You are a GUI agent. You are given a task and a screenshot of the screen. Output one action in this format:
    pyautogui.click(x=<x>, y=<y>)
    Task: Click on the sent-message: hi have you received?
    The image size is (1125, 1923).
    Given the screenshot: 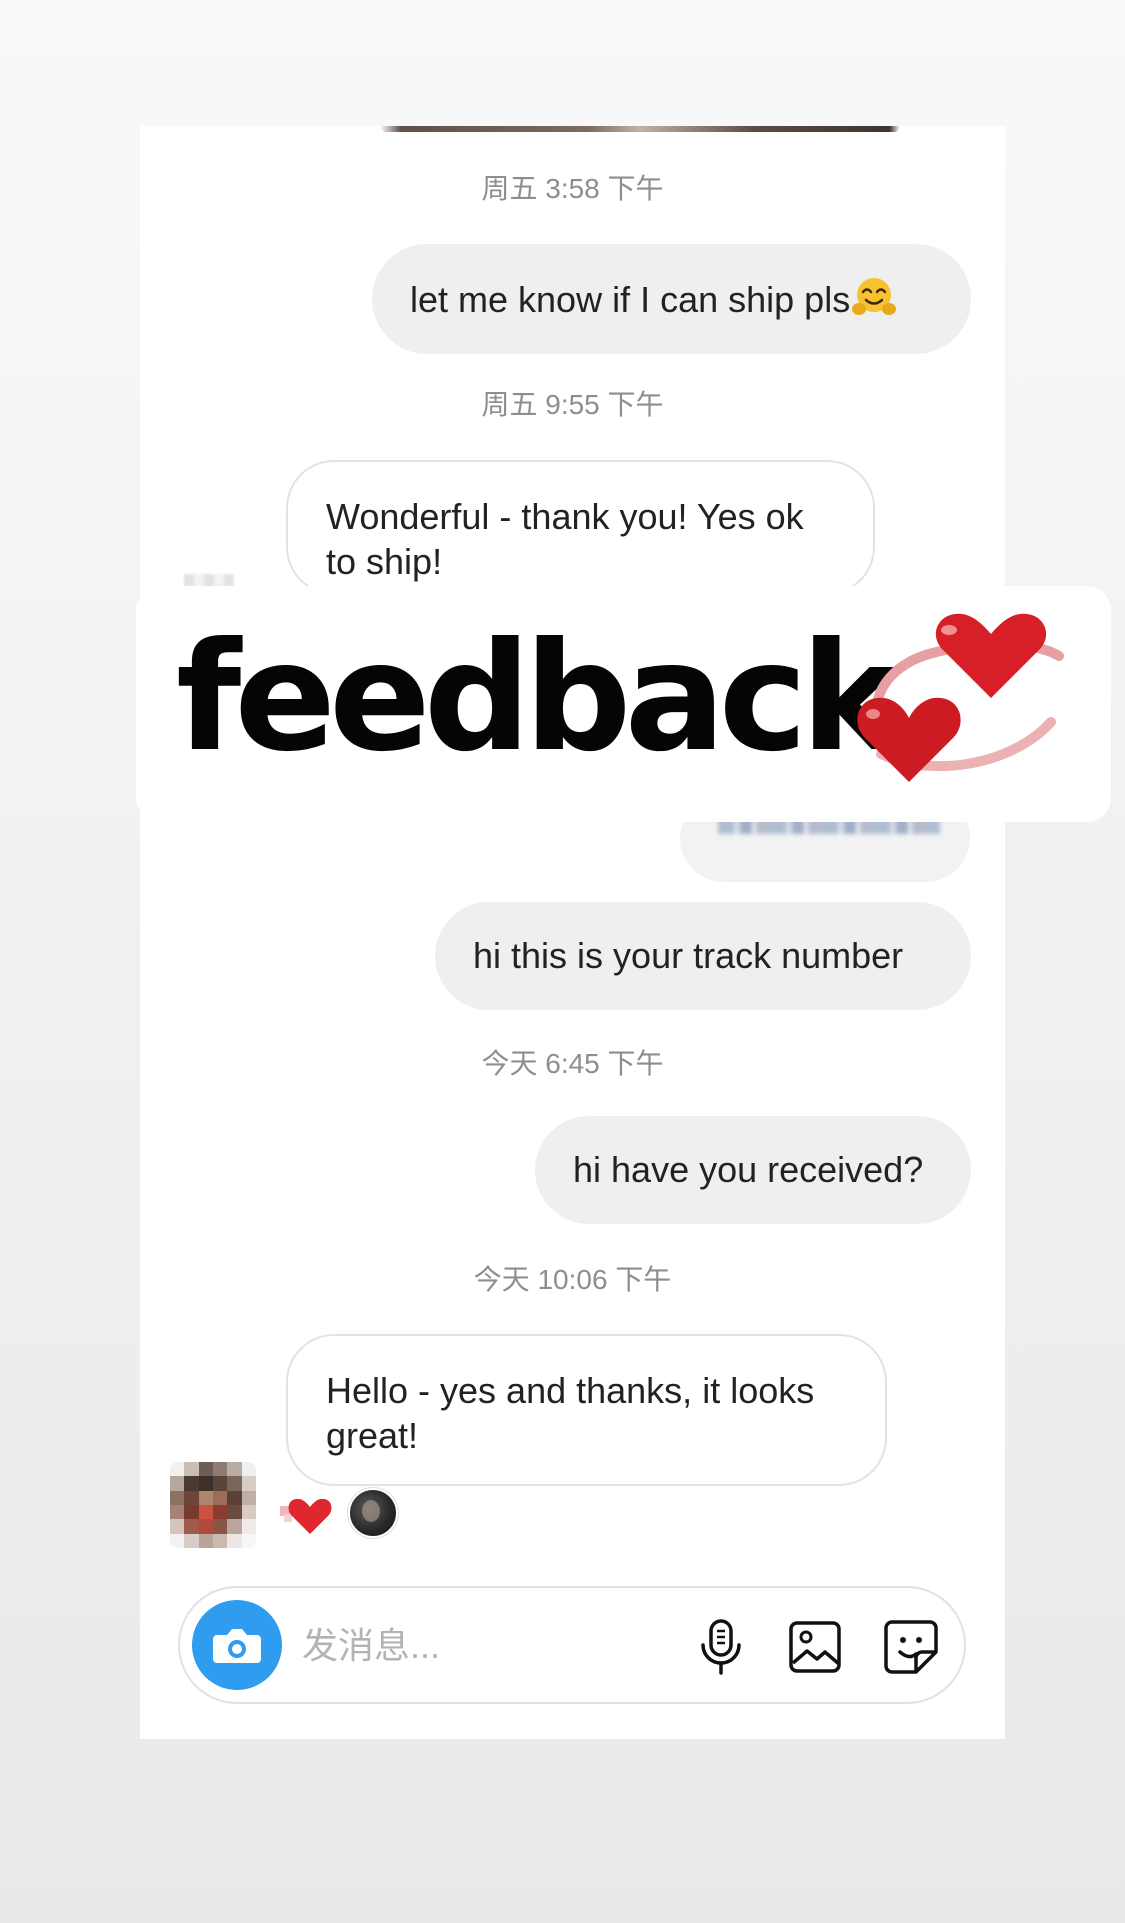 What is the action you would take?
    pyautogui.click(x=753, y=1170)
    